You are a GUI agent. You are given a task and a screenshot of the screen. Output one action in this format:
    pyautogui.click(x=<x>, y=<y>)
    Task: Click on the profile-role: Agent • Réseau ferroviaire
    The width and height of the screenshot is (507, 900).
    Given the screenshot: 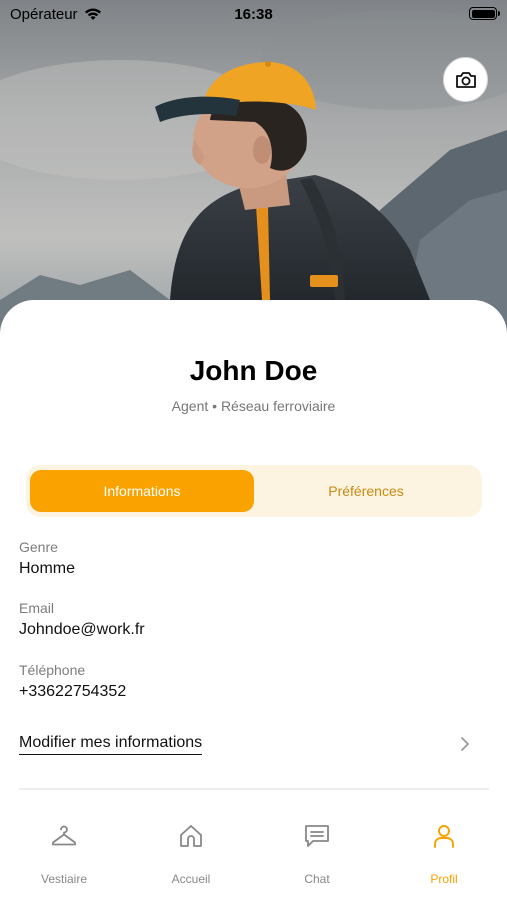 What is the action you would take?
    pyautogui.click(x=253, y=406)
    